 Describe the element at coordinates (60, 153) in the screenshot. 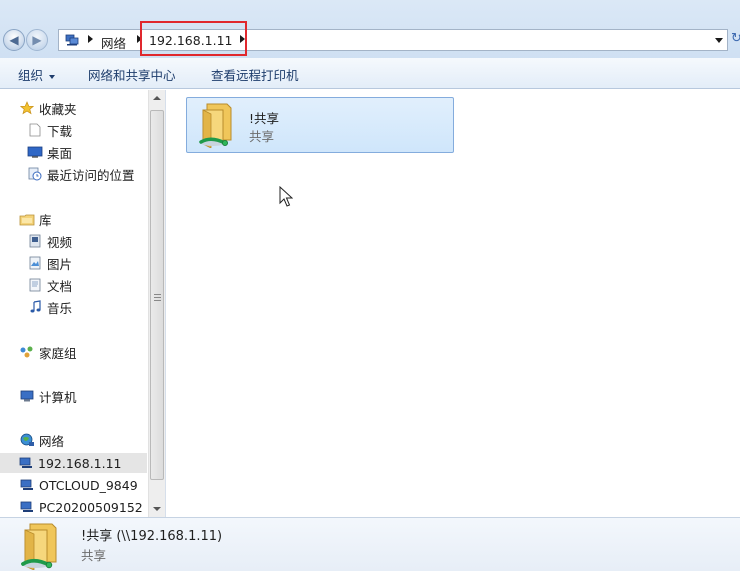

I see `nav-desktop-label: 桌面` at that location.